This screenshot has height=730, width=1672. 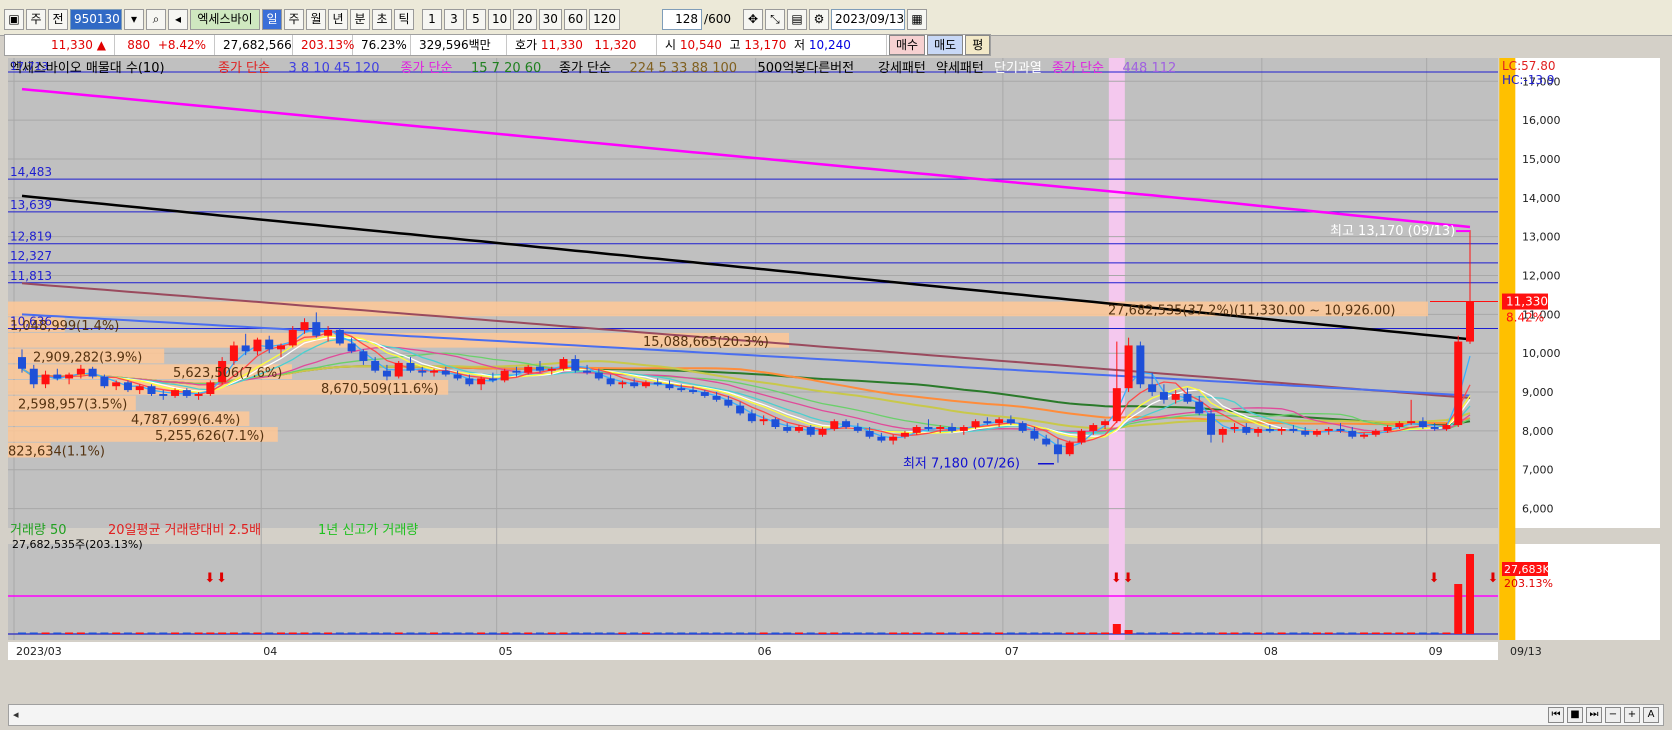 What do you see at coordinates (96, 19) in the screenshot?
I see `stock-code-input: 950130` at bounding box center [96, 19].